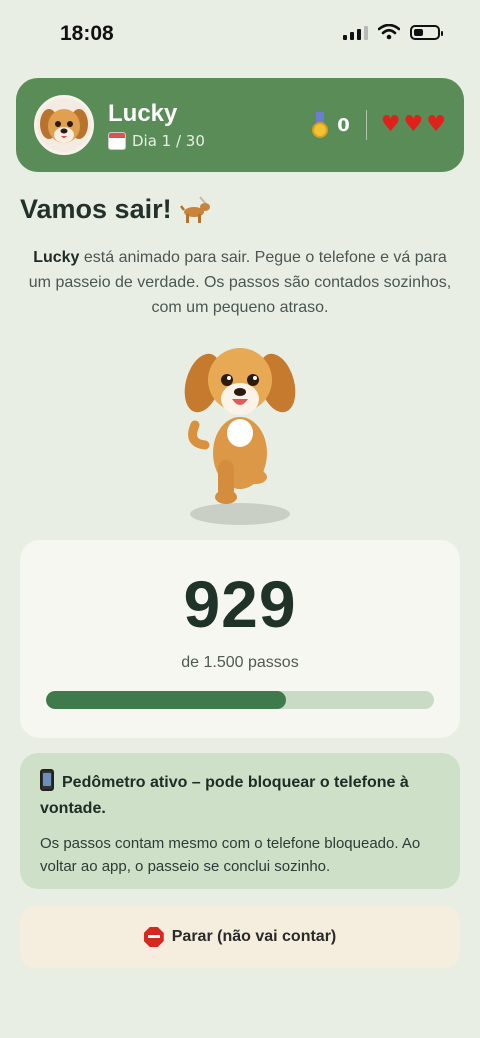 This screenshot has width=480, height=1038. What do you see at coordinates (166, 700) in the screenshot?
I see `steps-progress-fill` at bounding box center [166, 700].